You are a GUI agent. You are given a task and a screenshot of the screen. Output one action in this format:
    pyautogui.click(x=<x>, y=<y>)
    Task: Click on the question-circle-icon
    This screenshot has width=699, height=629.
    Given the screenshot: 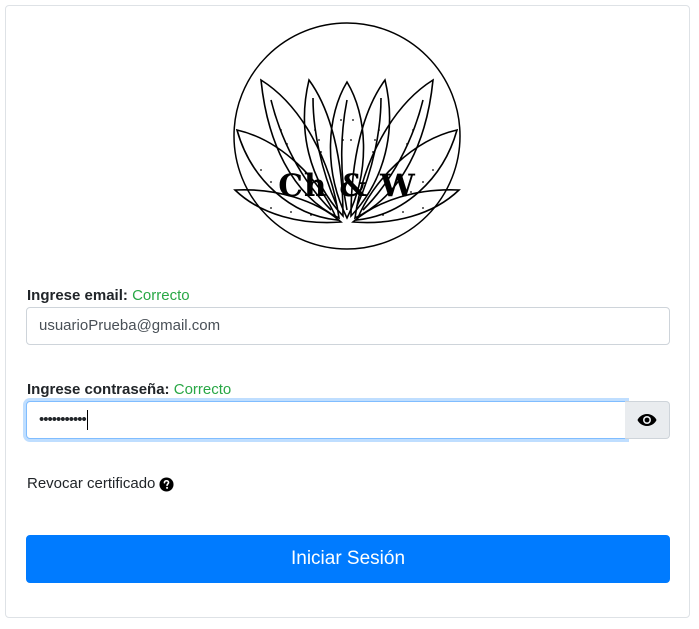 What is the action you would take?
    pyautogui.click(x=166, y=484)
    